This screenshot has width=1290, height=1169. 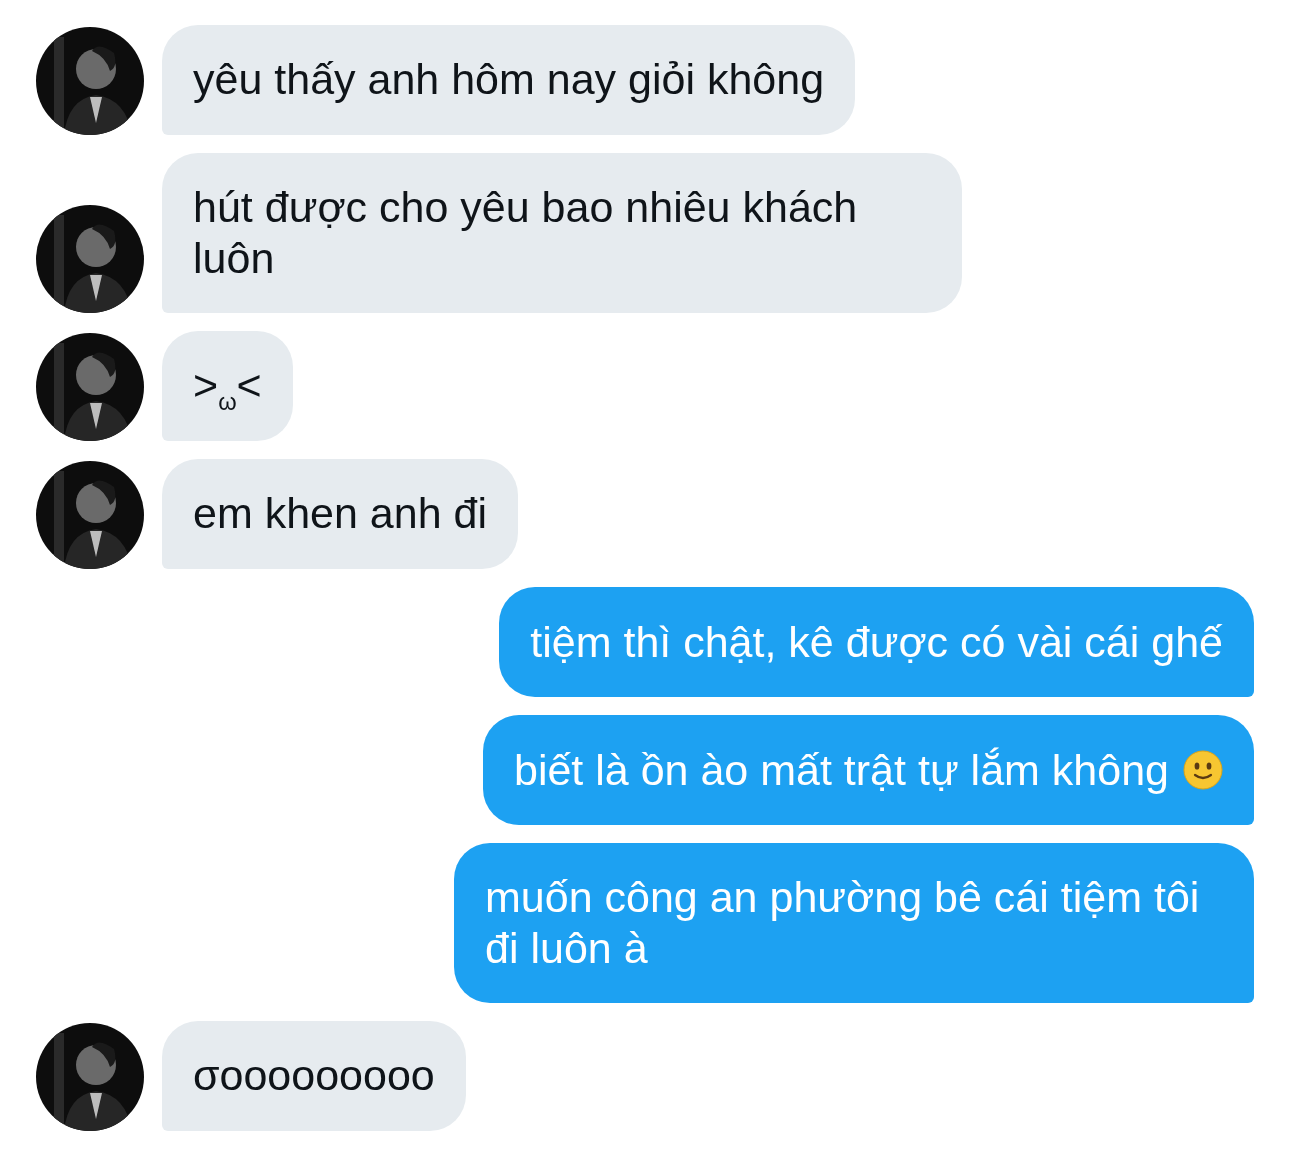 I want to click on message-bubble: yêu thấy anh hôm nay giỏi không, so click(x=509, y=80).